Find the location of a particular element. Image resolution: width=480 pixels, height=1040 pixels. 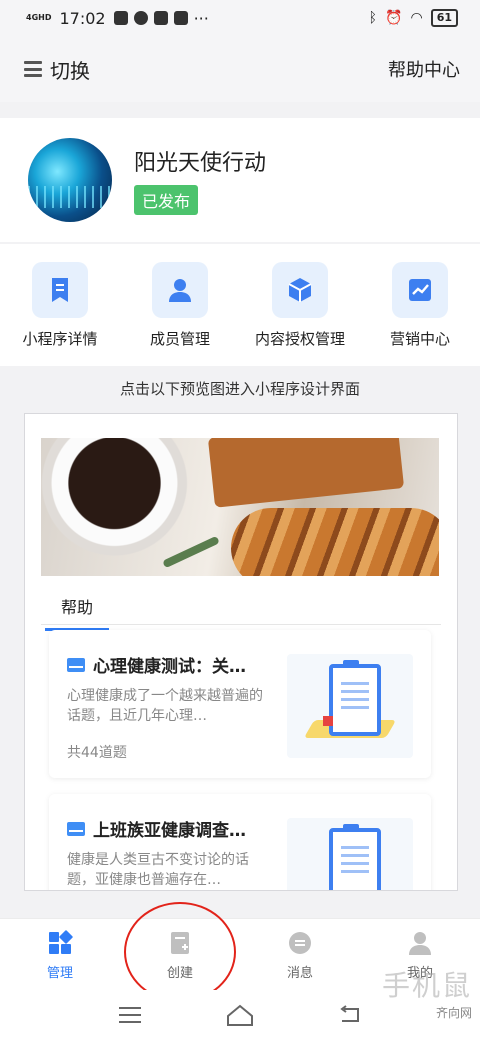

pastry-image is located at coordinates (335, 542).